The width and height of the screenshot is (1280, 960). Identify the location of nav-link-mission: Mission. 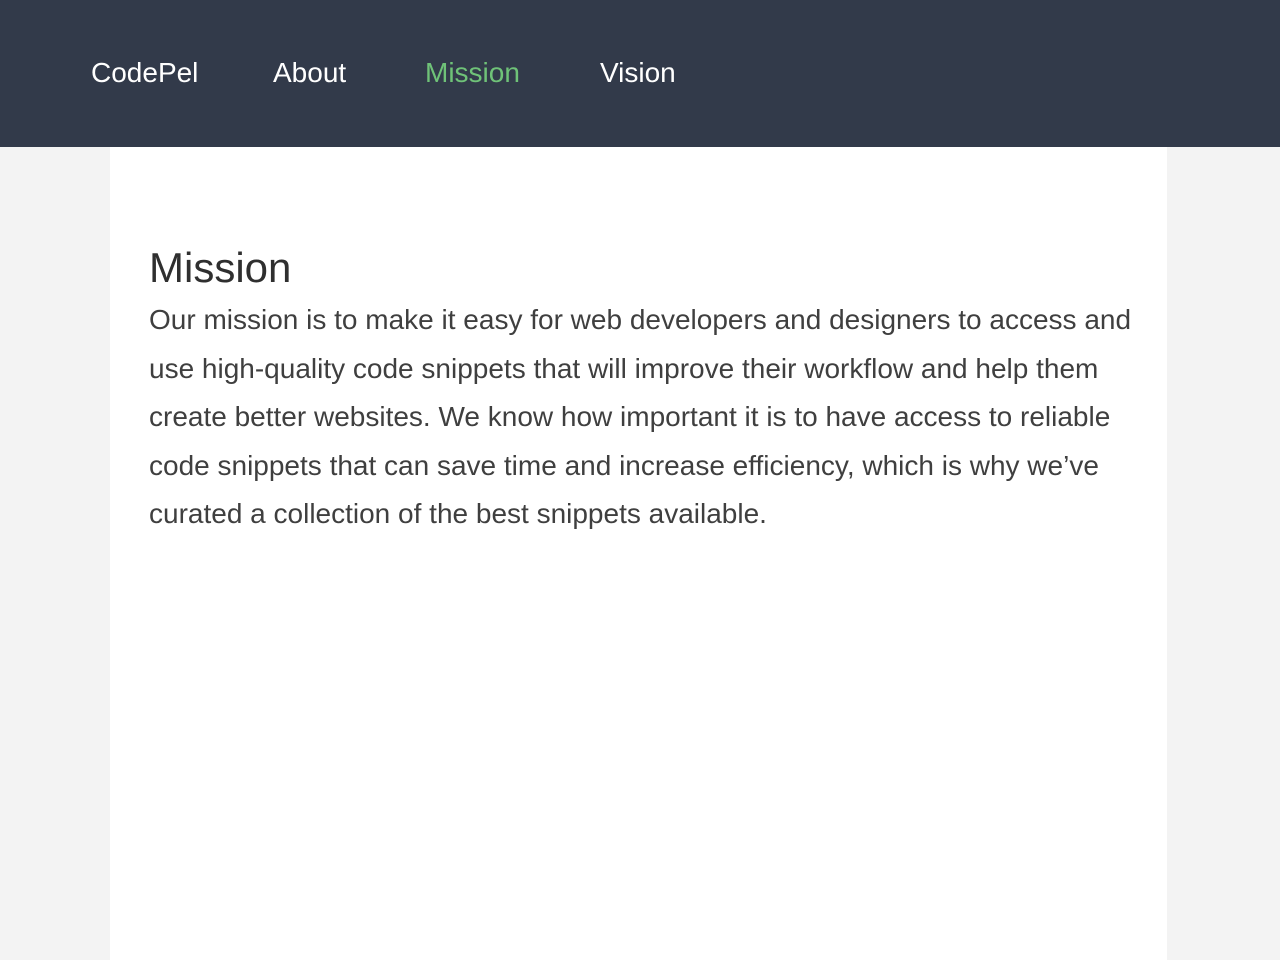
(472, 73).